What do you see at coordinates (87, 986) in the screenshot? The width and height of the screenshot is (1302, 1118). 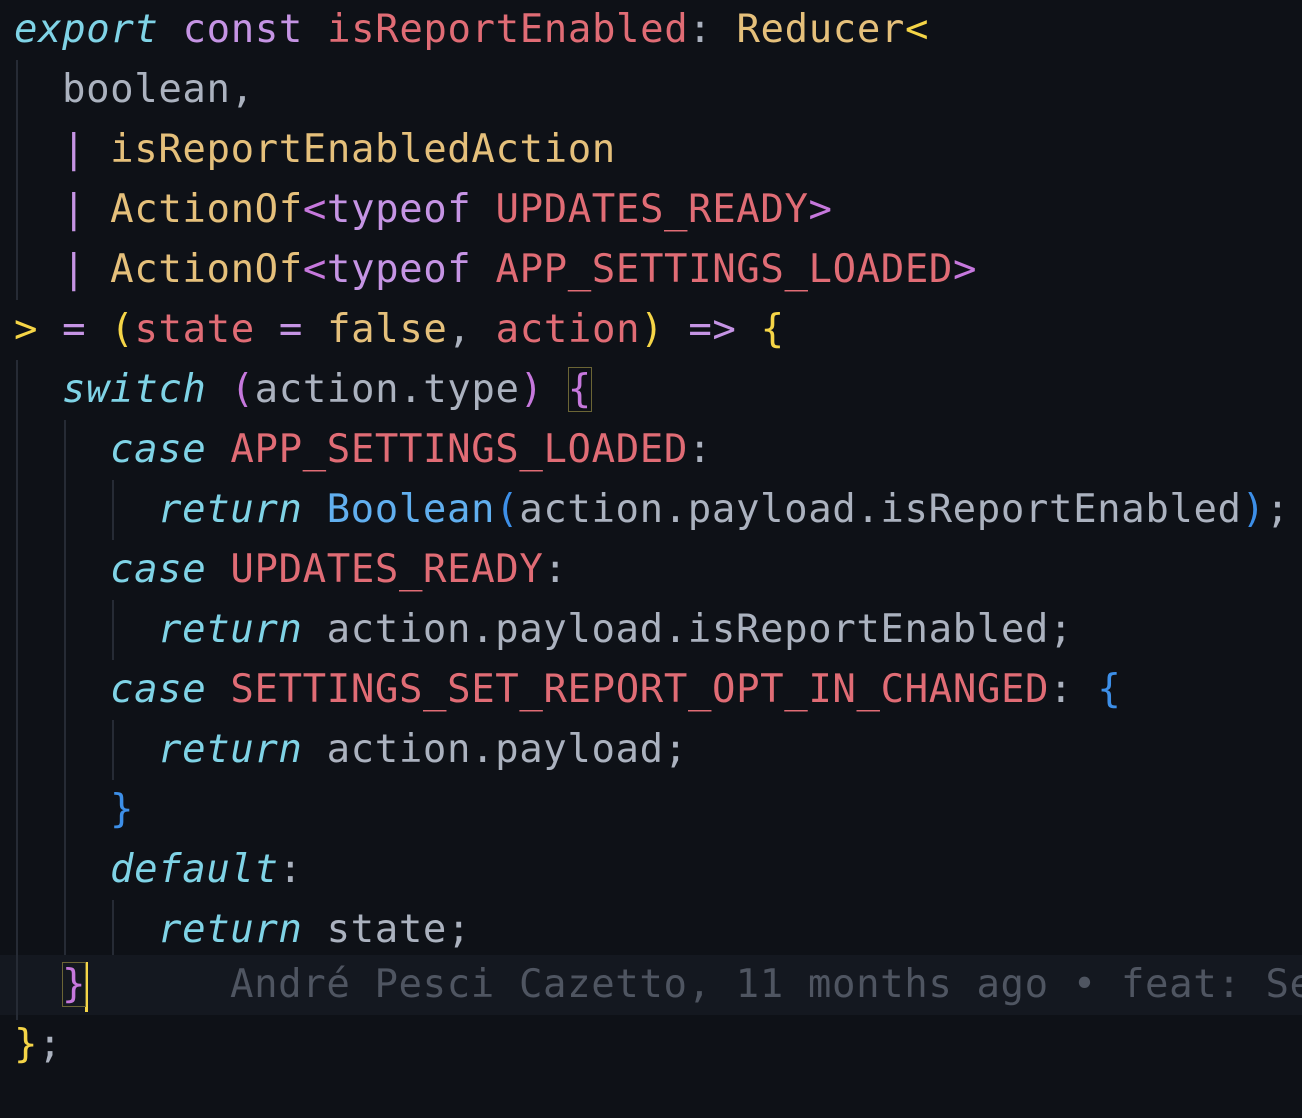 I see `text-cursor` at bounding box center [87, 986].